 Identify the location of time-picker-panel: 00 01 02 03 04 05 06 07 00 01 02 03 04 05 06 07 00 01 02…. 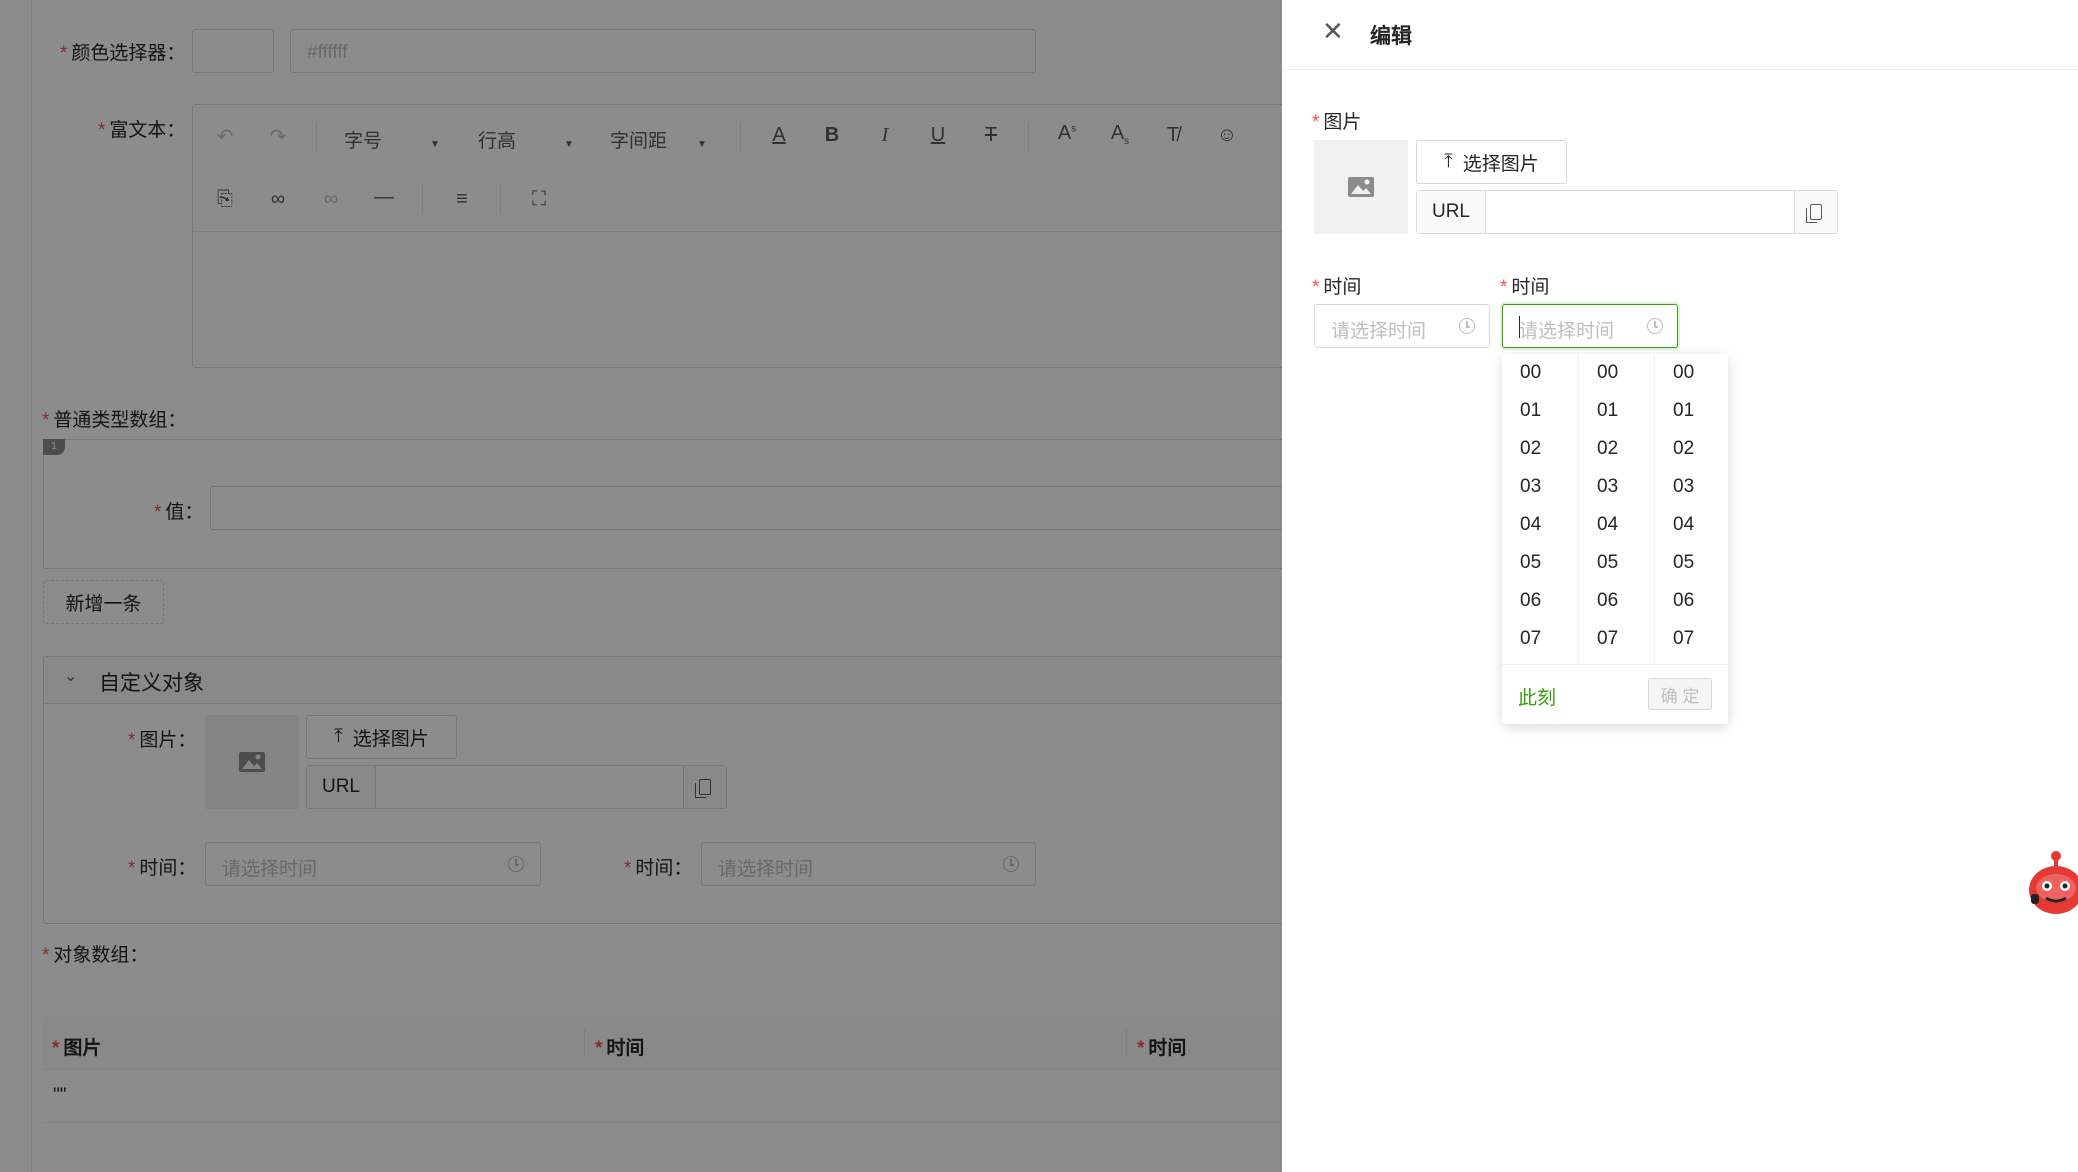
(1615, 539).